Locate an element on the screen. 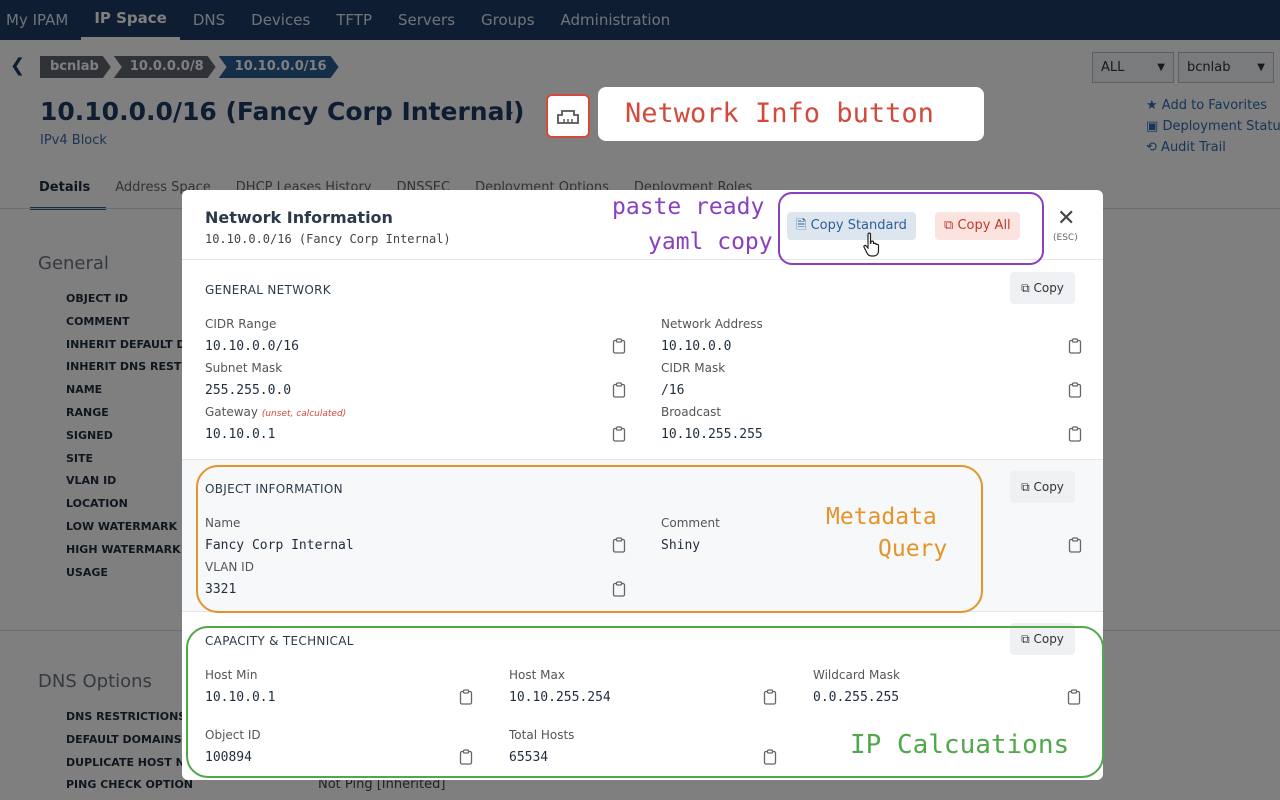  field-label: Gateway (unset, calculated) is located at coordinates (276, 412).